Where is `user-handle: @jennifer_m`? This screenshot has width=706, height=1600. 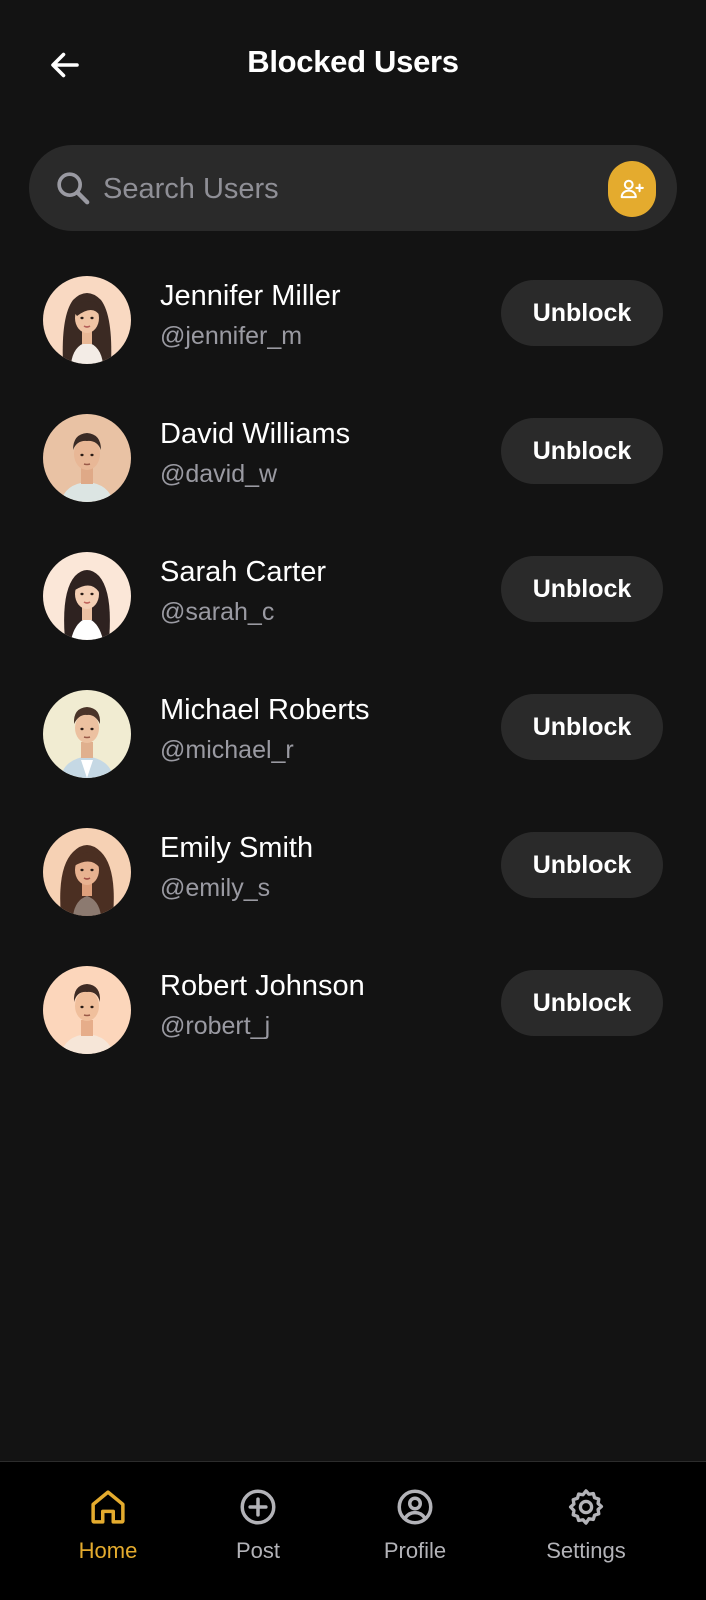
user-handle: @jennifer_m is located at coordinates (231, 336).